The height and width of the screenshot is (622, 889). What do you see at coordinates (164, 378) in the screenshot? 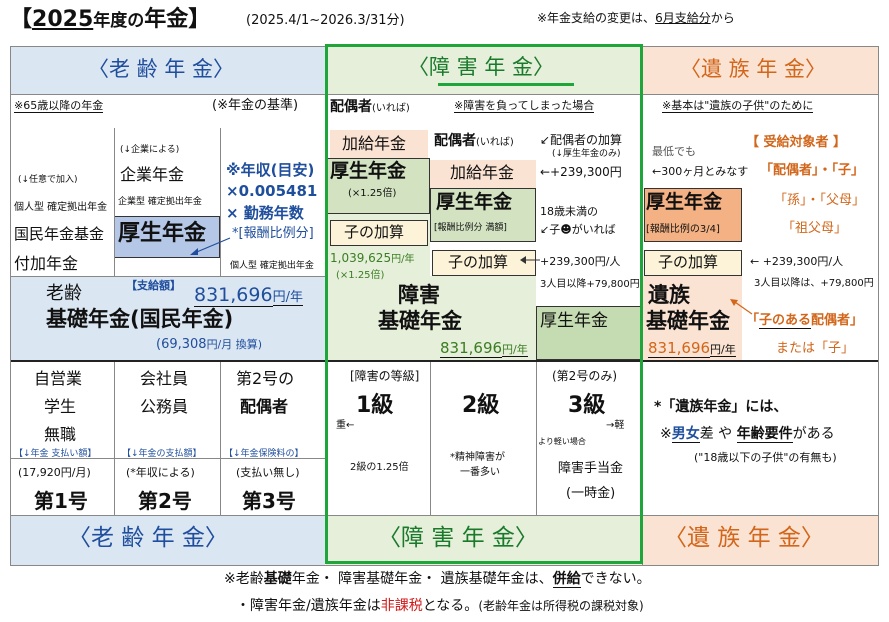
I see `cat2-l1: 会社員` at bounding box center [164, 378].